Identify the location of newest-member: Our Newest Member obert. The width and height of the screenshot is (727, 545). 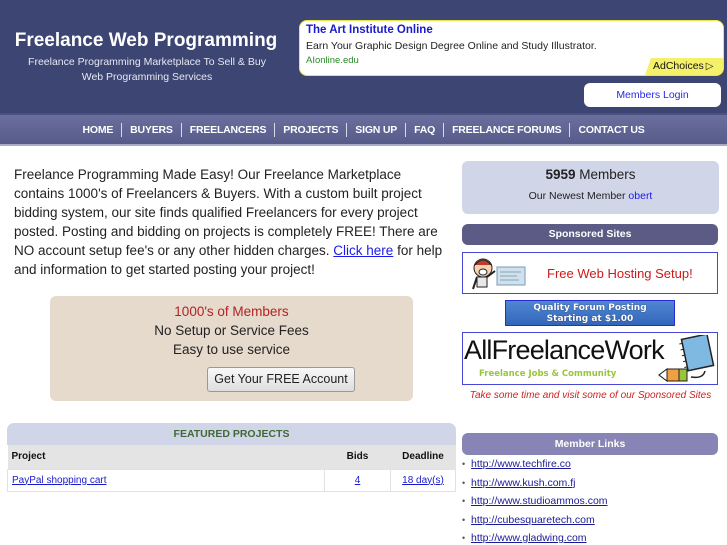
(590, 196).